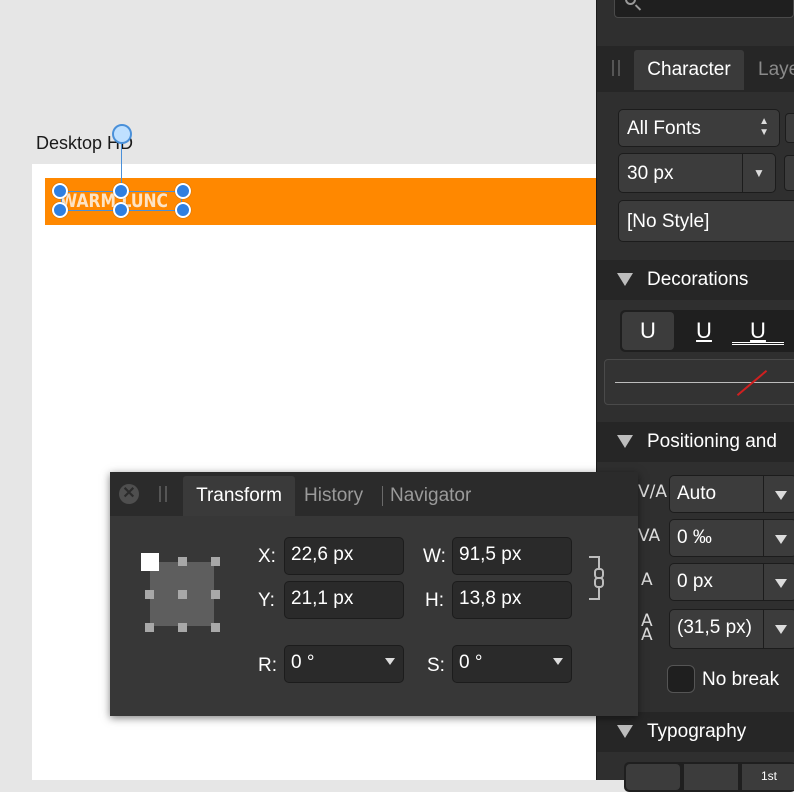 The width and height of the screenshot is (794, 792). Describe the element at coordinates (215, 561) in the screenshot. I see `anchor-point-top-right` at that location.